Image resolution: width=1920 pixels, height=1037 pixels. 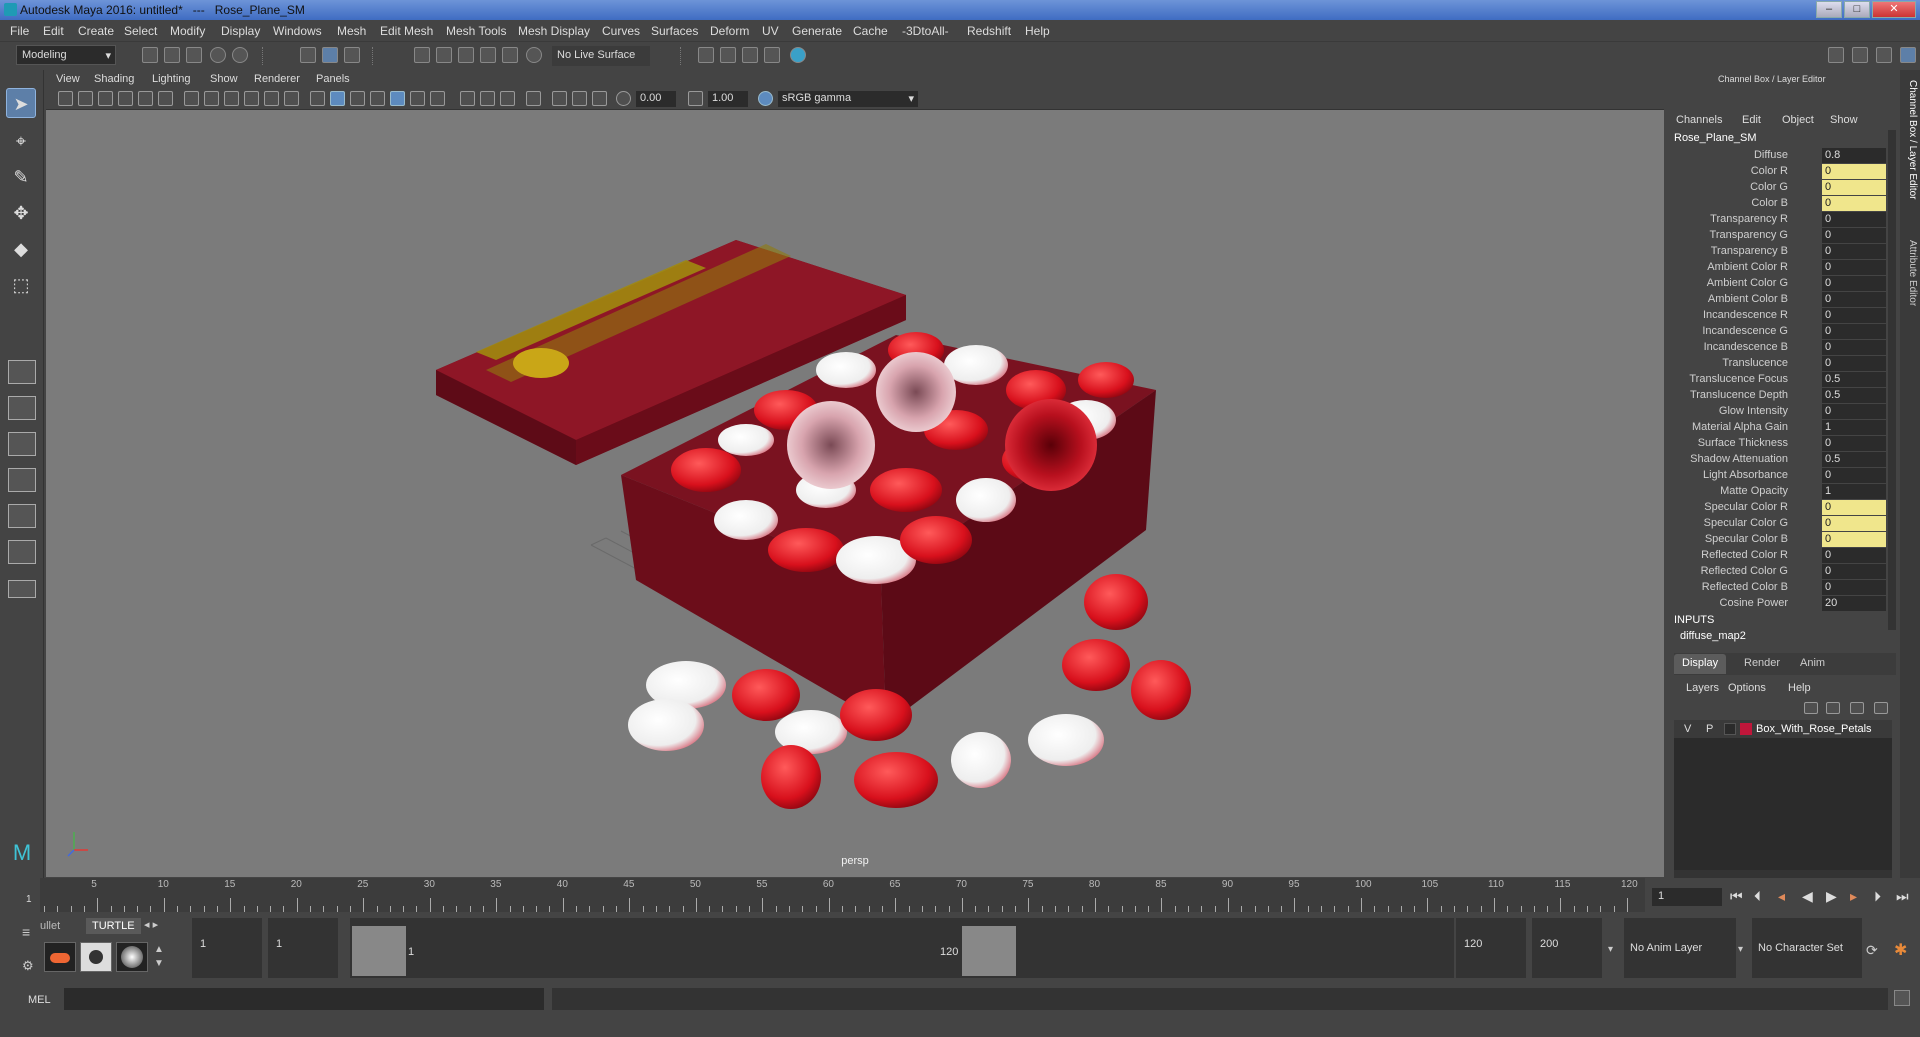 What do you see at coordinates (417, 98) in the screenshot?
I see `lights-icon` at bounding box center [417, 98].